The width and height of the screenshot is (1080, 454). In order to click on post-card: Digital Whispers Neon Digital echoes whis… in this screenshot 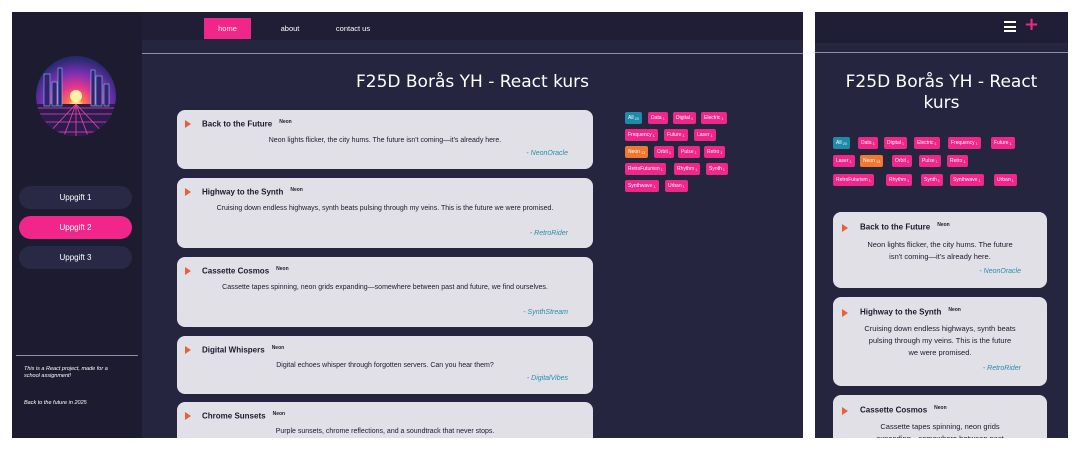, I will do `click(385, 365)`.